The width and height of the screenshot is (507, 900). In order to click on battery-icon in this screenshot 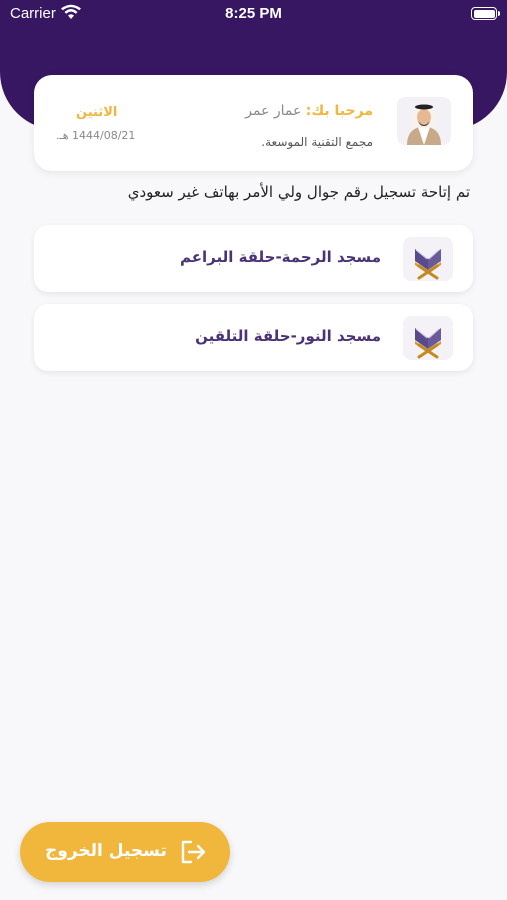, I will do `click(485, 13)`.